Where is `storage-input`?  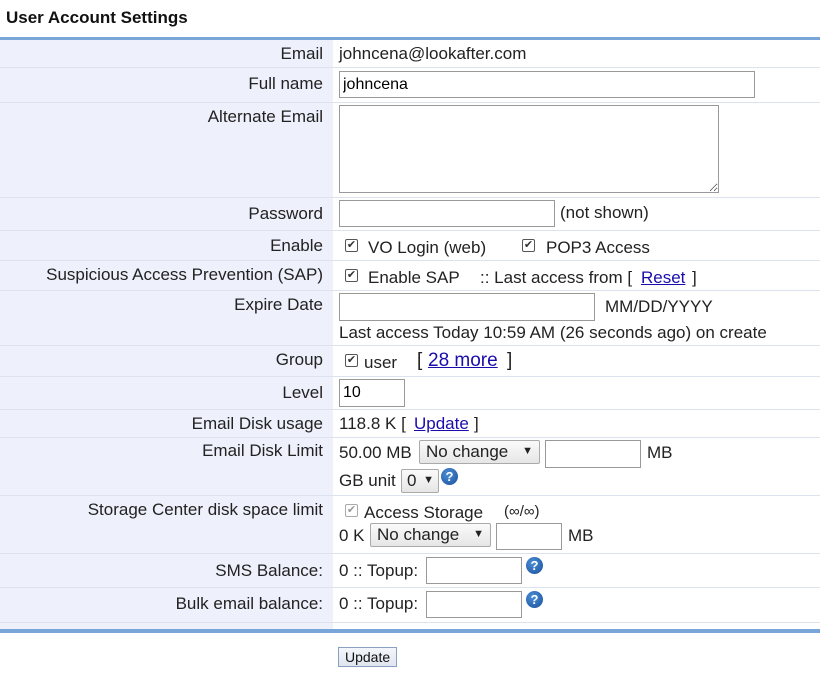 storage-input is located at coordinates (529, 536).